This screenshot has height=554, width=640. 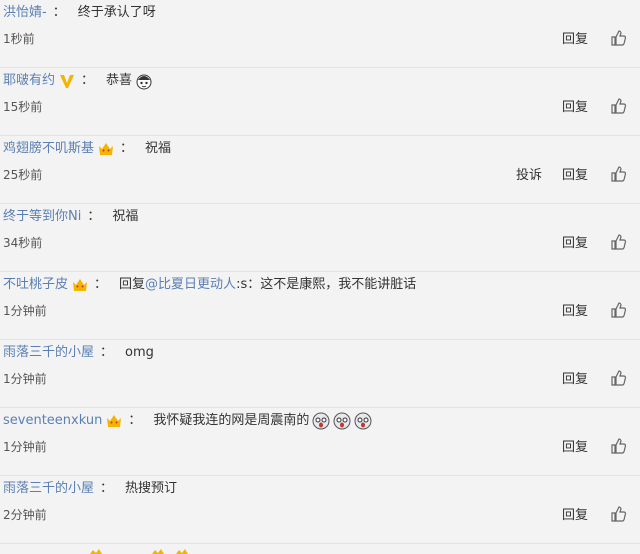 What do you see at coordinates (48, 149) in the screenshot?
I see `comment-username: 鸡翅膀不叽斯基` at bounding box center [48, 149].